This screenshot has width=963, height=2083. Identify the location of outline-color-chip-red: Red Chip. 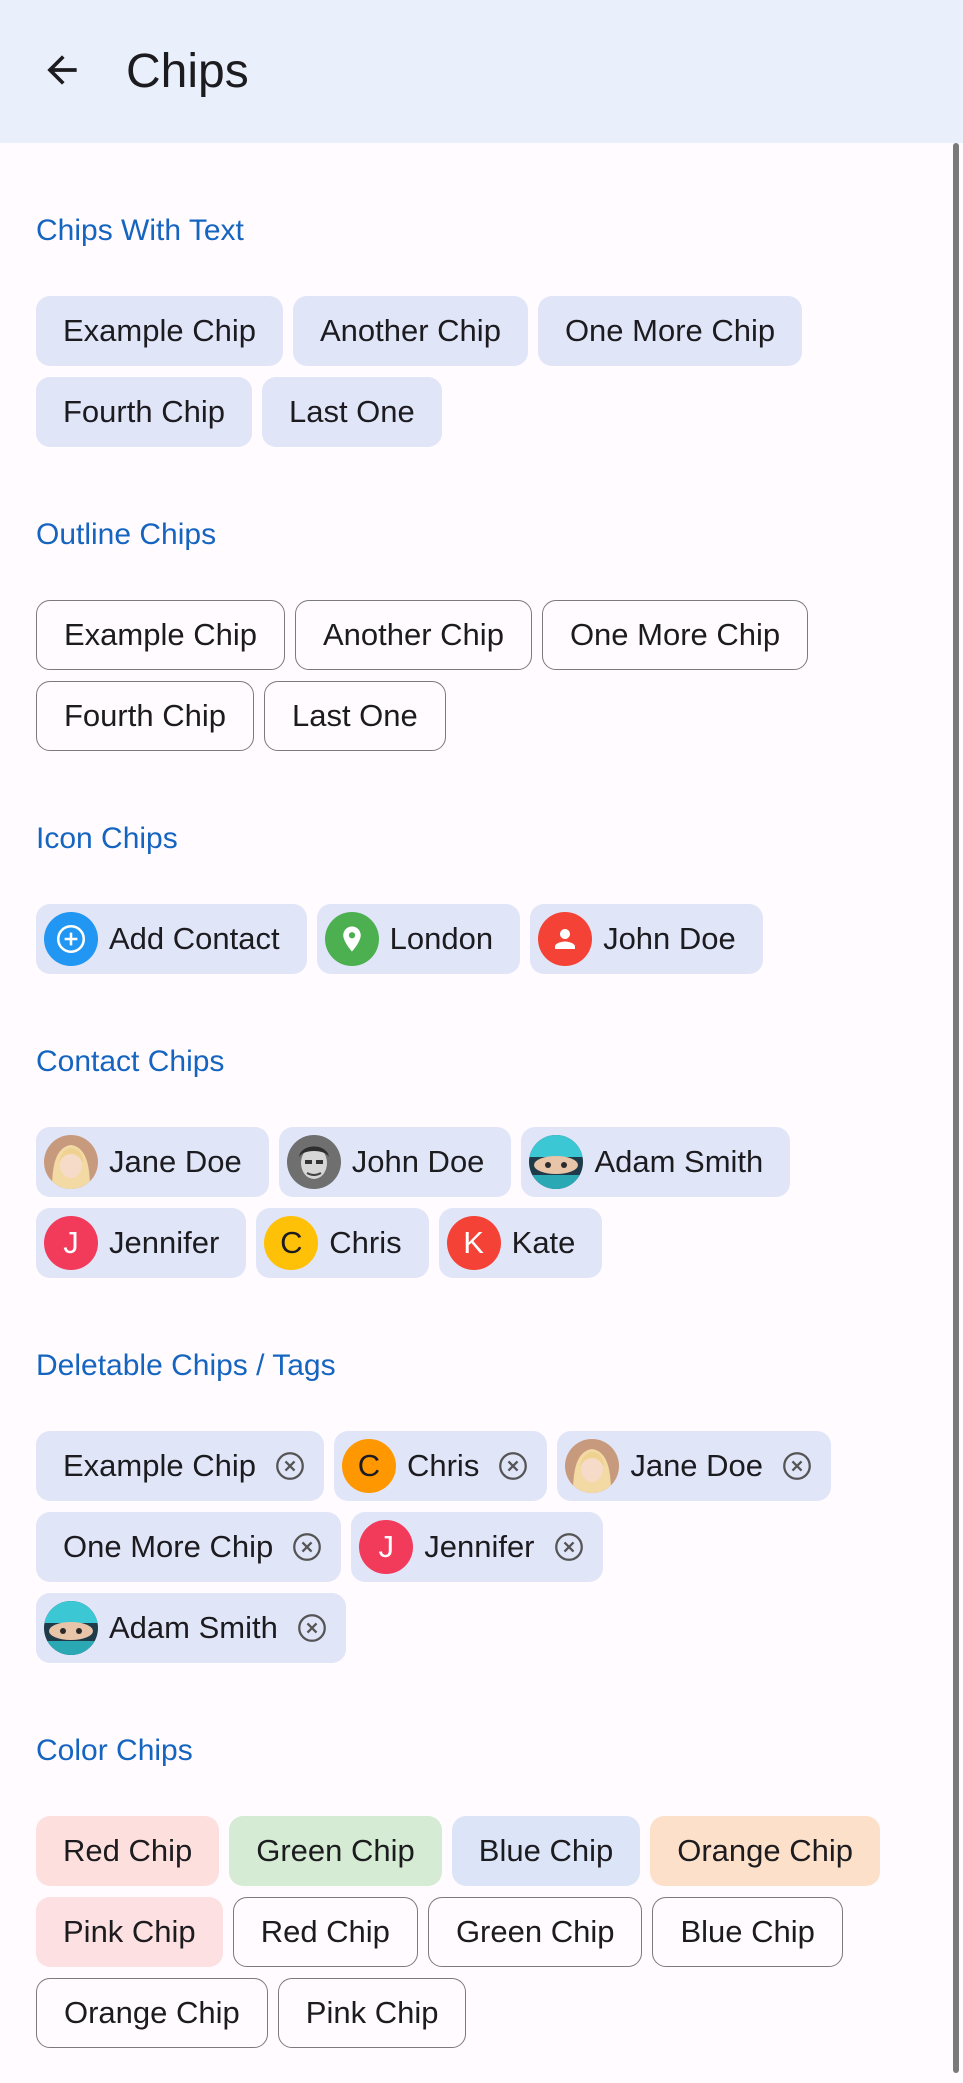
(325, 1932).